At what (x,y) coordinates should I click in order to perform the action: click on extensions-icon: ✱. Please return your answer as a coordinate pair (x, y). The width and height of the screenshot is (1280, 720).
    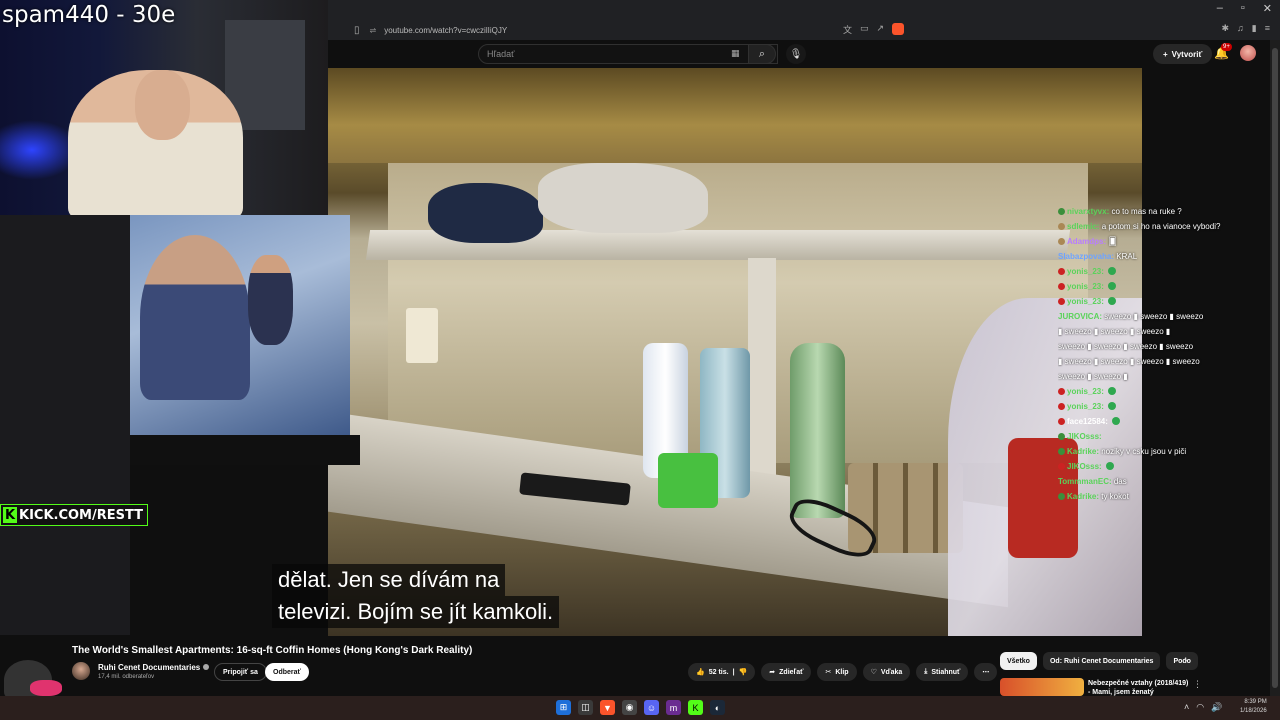
    Looking at the image, I should click on (1225, 28).